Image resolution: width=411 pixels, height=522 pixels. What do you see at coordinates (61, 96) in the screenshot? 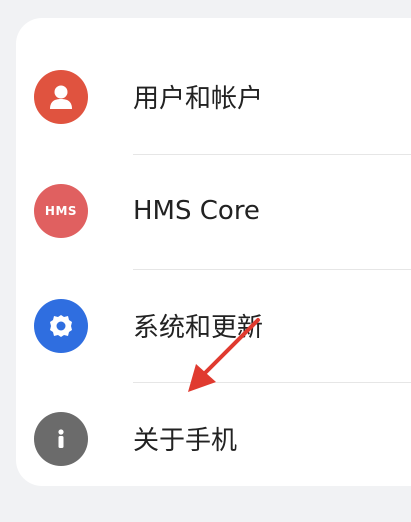
I see `user-icon` at bounding box center [61, 96].